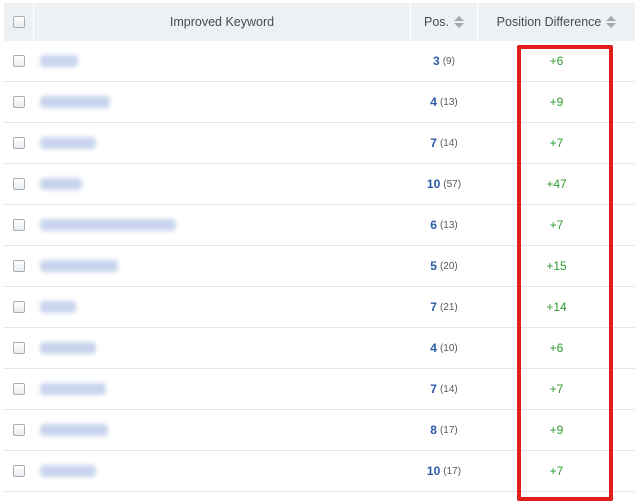 This screenshot has width=640, height=501. I want to click on table-row: 7 (21) +14, so click(319, 307).